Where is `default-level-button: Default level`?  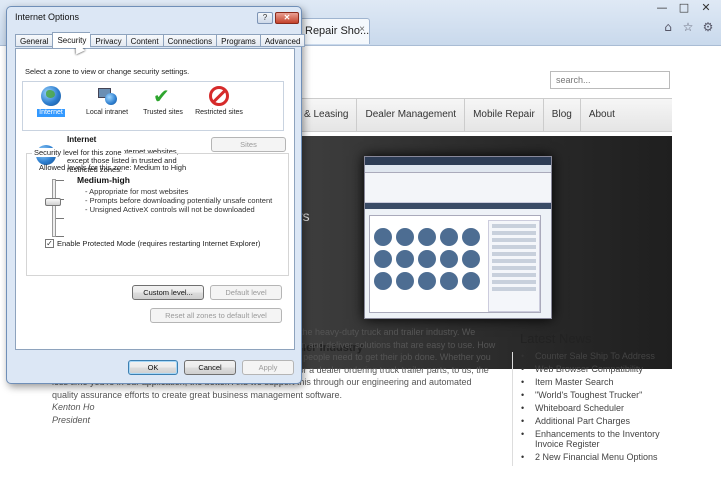 default-level-button: Default level is located at coordinates (246, 292).